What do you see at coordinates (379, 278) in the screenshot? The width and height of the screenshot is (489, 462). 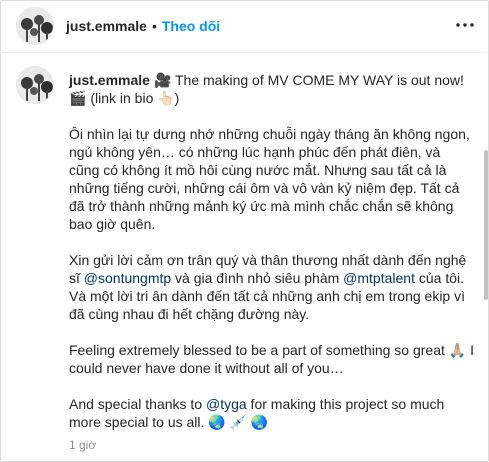 I see `mention-link: @mtptalent` at bounding box center [379, 278].